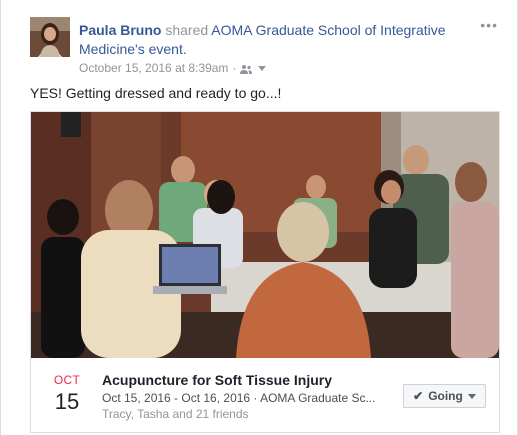  Describe the element at coordinates (418, 396) in the screenshot. I see `check-icon: ✔` at that location.